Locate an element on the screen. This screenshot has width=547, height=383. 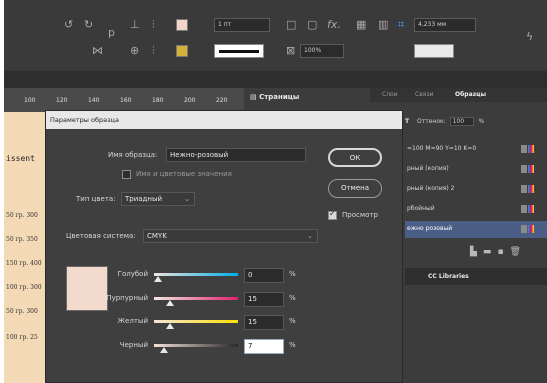
tint-unit: % is located at coordinates (481, 121).